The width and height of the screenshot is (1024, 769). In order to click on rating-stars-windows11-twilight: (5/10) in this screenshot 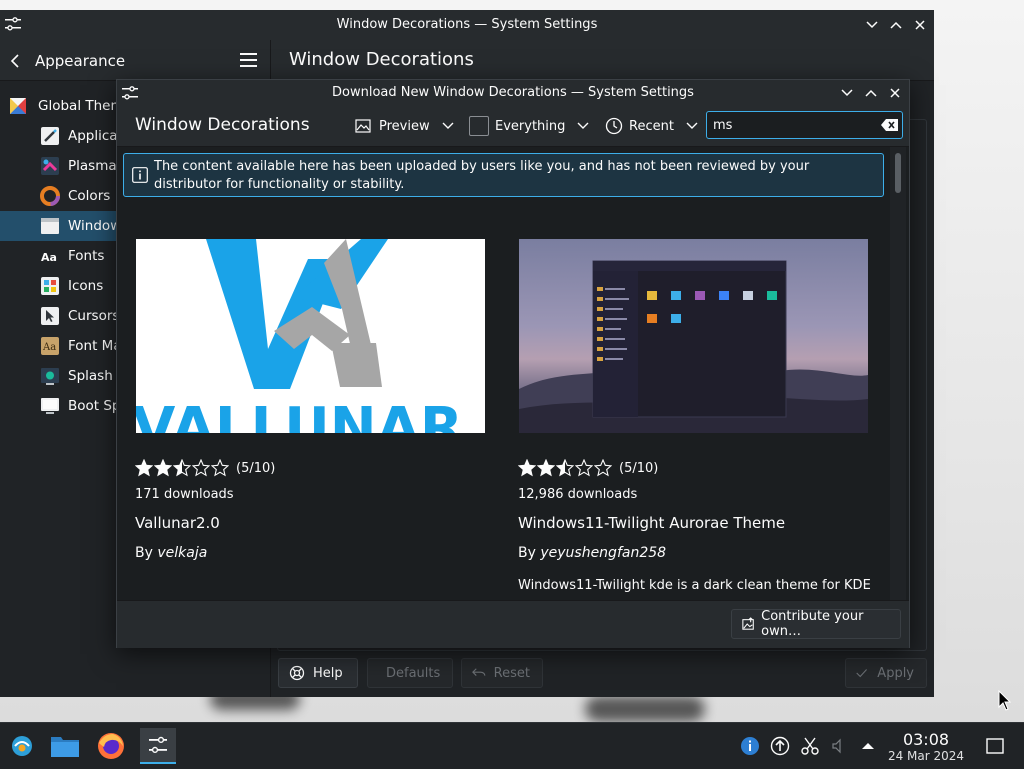, I will do `click(588, 468)`.